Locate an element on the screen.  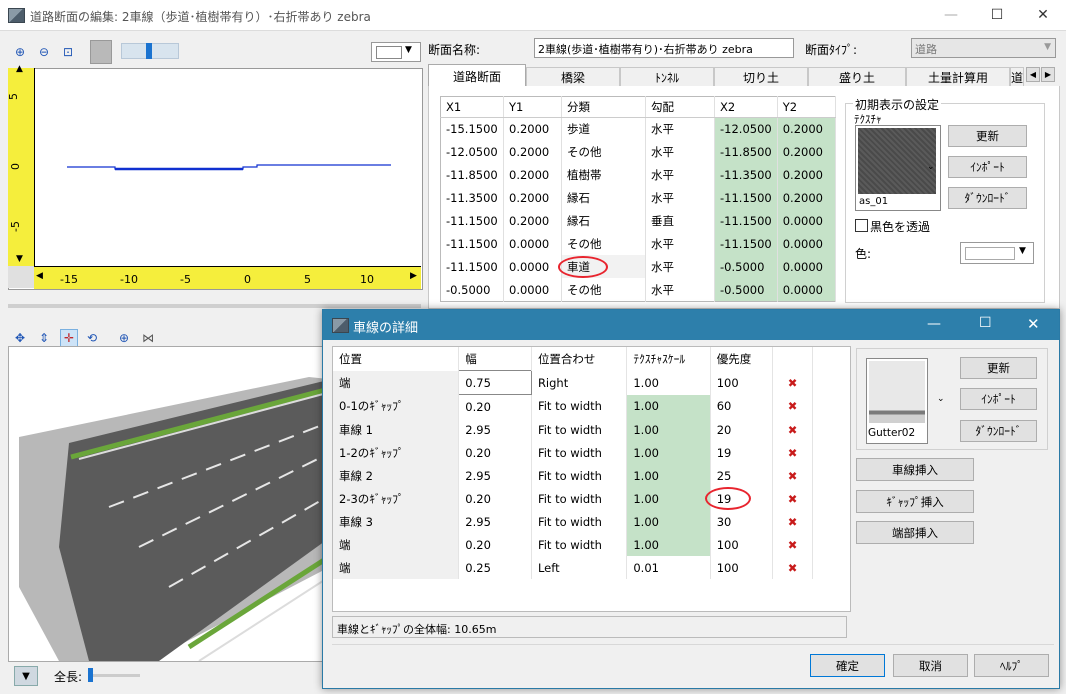
cell-x2: -11.1500 is located at coordinates (746, 244).